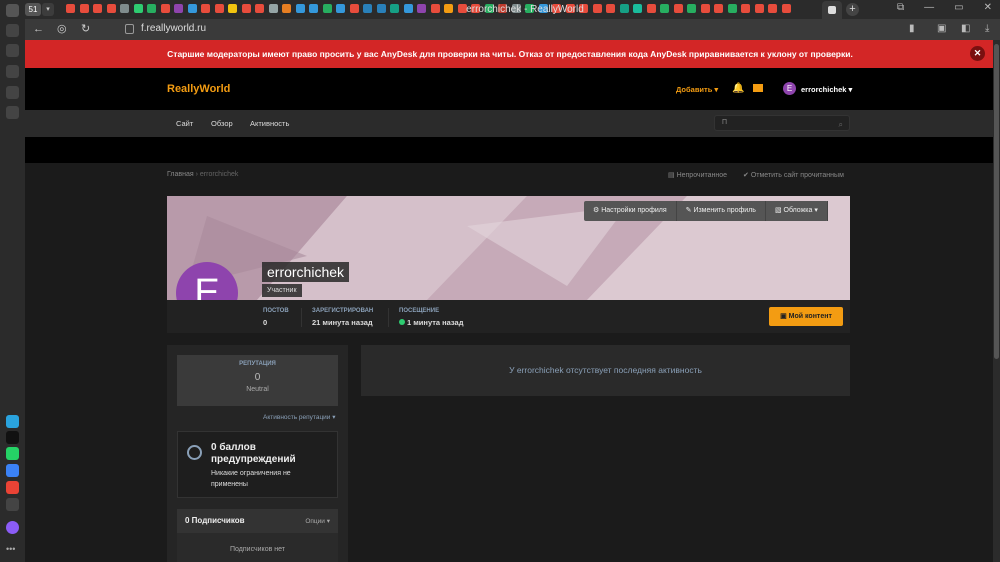 Image resolution: width=1000 pixels, height=562 pixels. What do you see at coordinates (12, 470) in the screenshot?
I see `mail-app-icon` at bounding box center [12, 470].